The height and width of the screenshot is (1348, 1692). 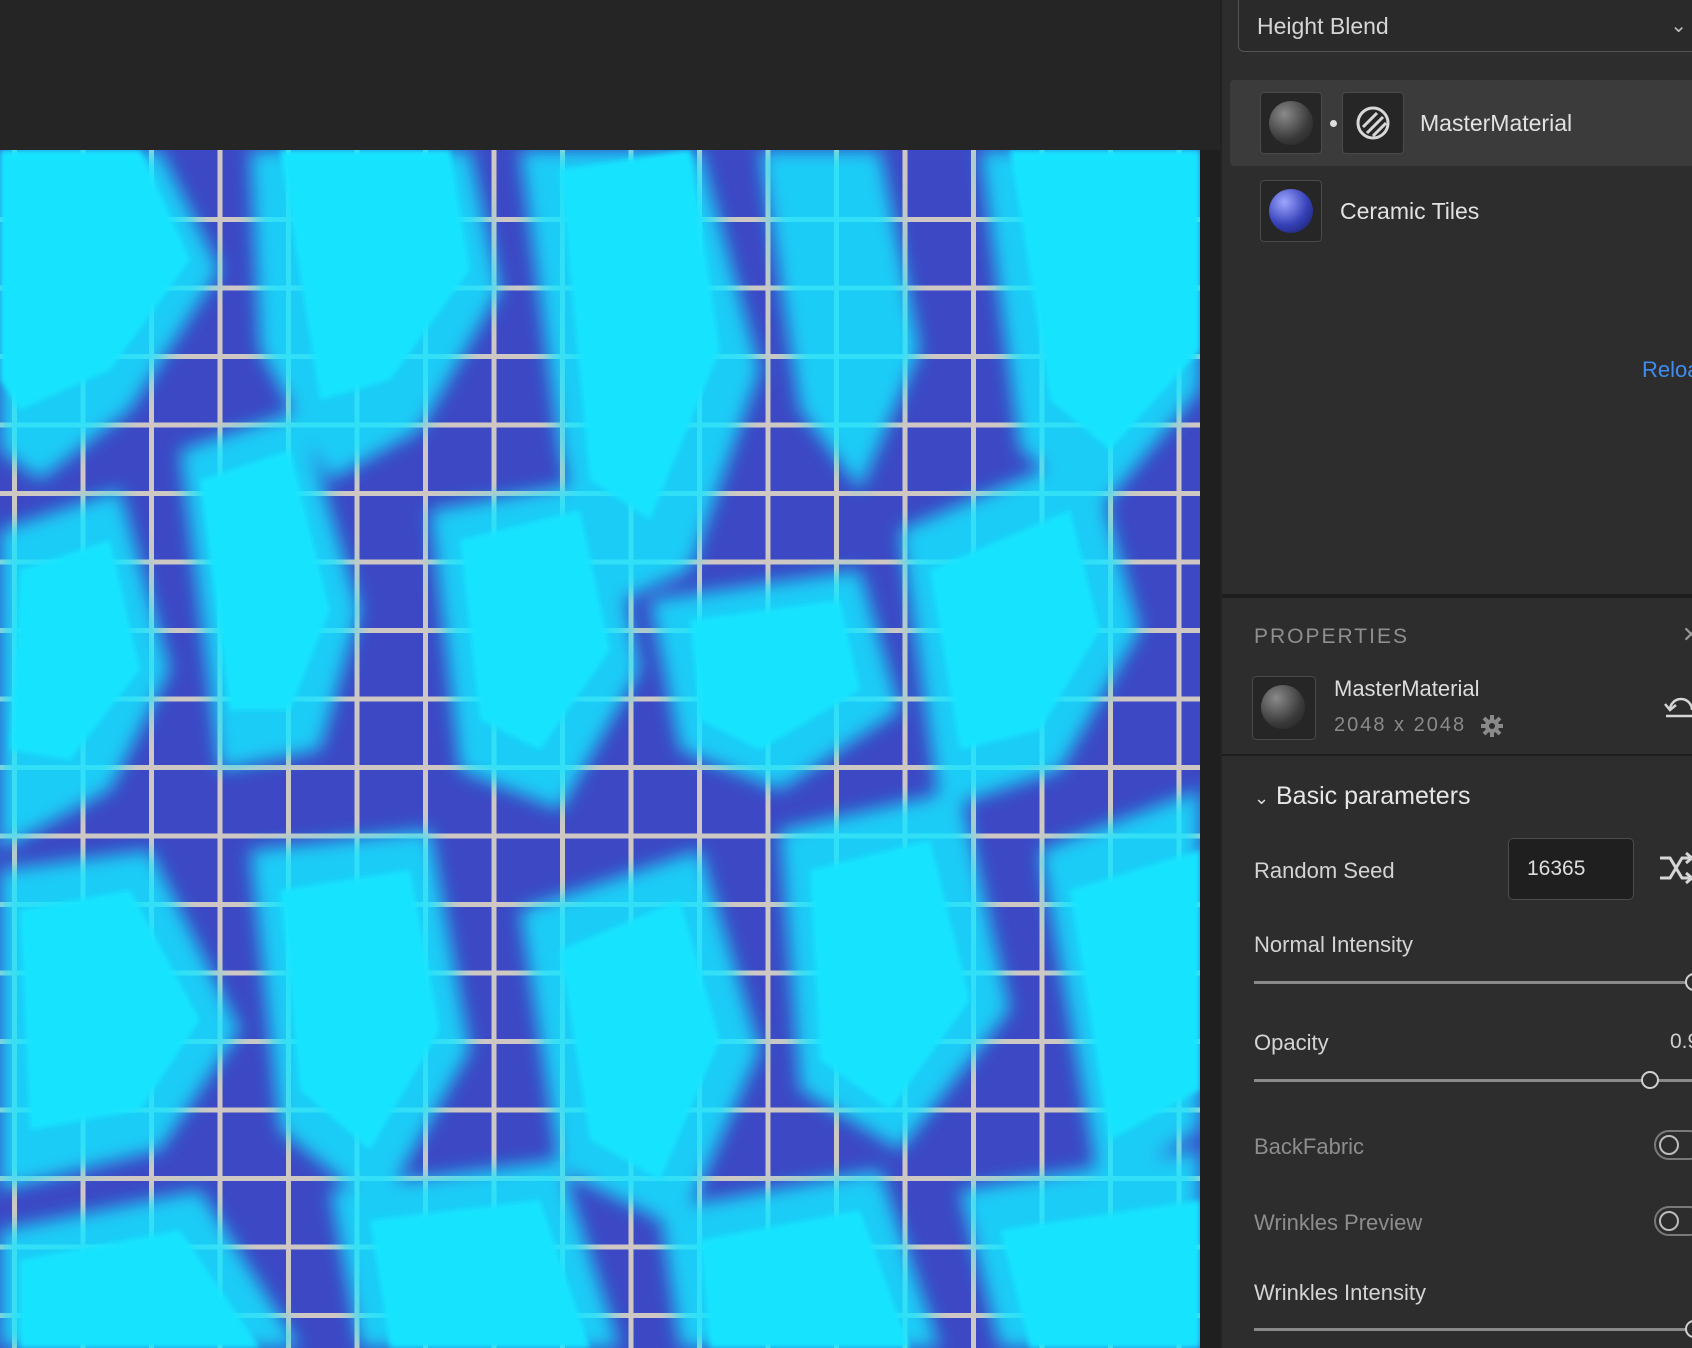 I want to click on link-dot-icon, so click(x=1333, y=123).